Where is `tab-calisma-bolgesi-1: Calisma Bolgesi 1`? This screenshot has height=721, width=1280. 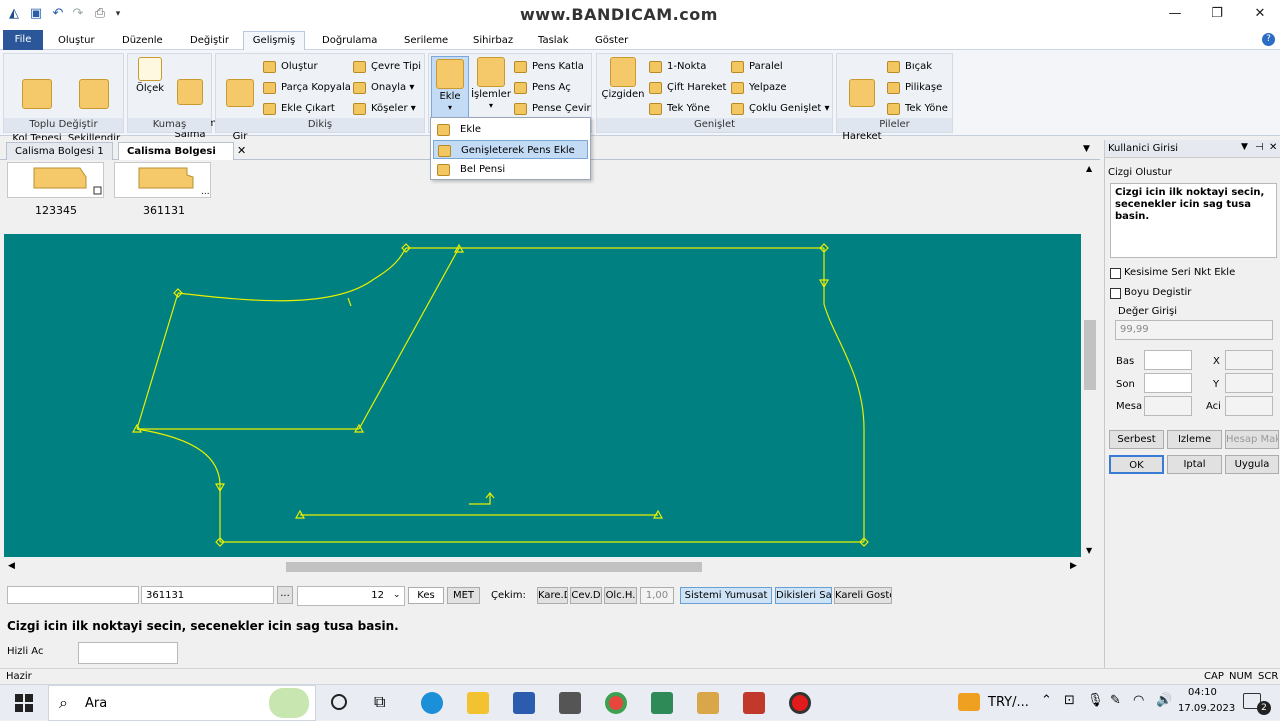
tab-calisma-bolgesi-1: Calisma Bolgesi 1 is located at coordinates (59, 151).